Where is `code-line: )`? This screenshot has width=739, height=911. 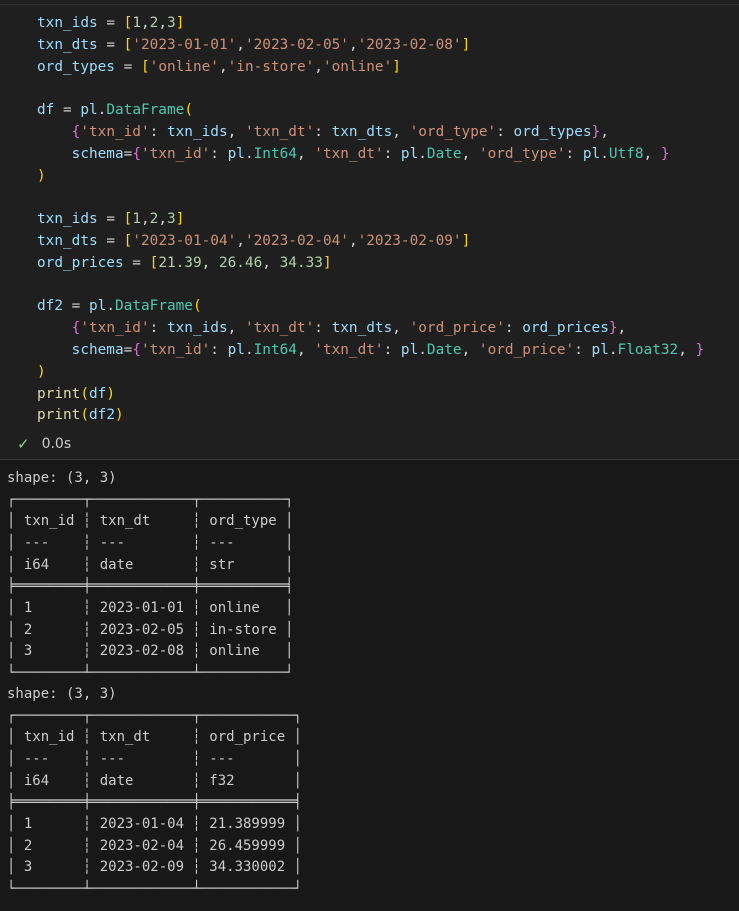
code-line: ) is located at coordinates (370, 373).